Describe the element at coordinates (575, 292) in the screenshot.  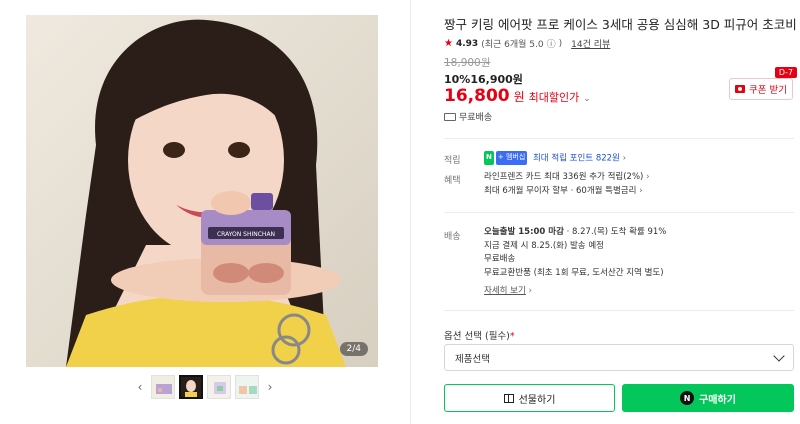
I see `delivery-more-row: 자세히 보기 ›` at that location.